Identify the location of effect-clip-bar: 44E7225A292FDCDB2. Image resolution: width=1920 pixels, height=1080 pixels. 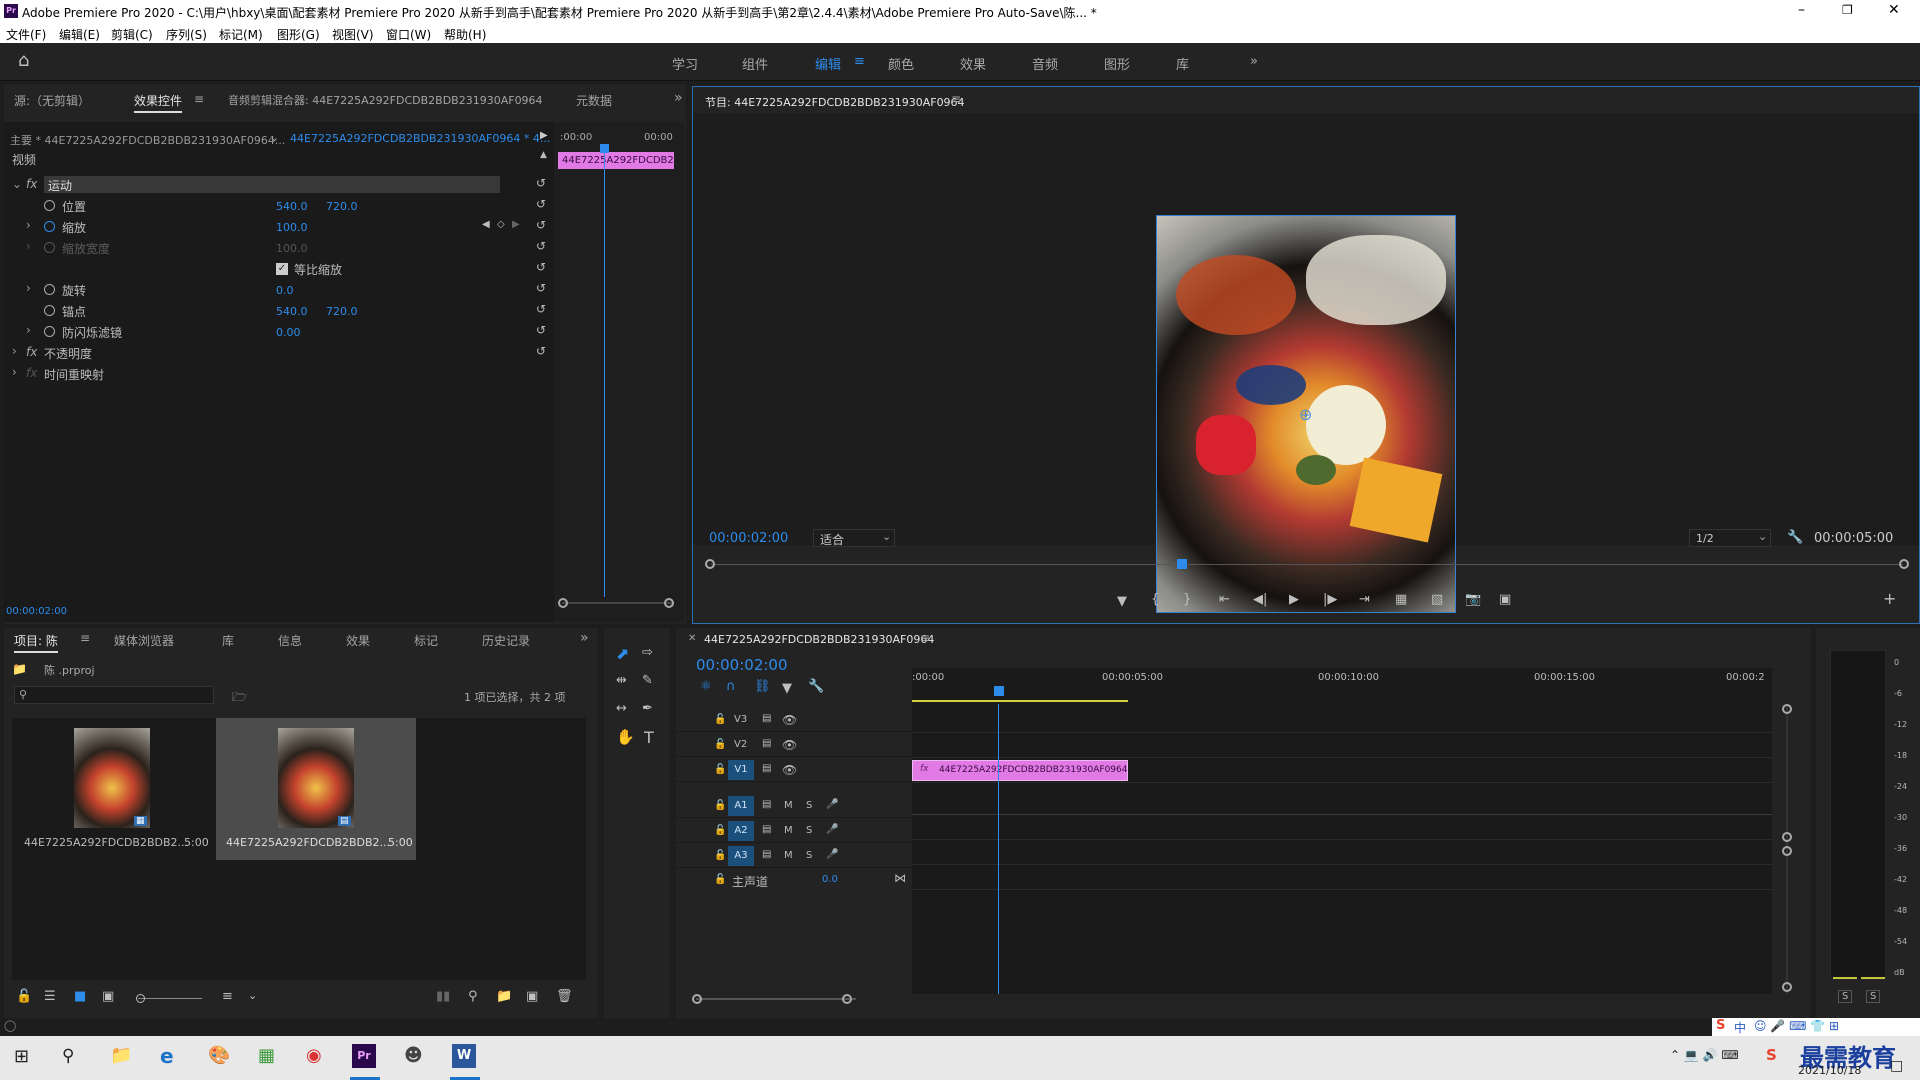
(616, 160).